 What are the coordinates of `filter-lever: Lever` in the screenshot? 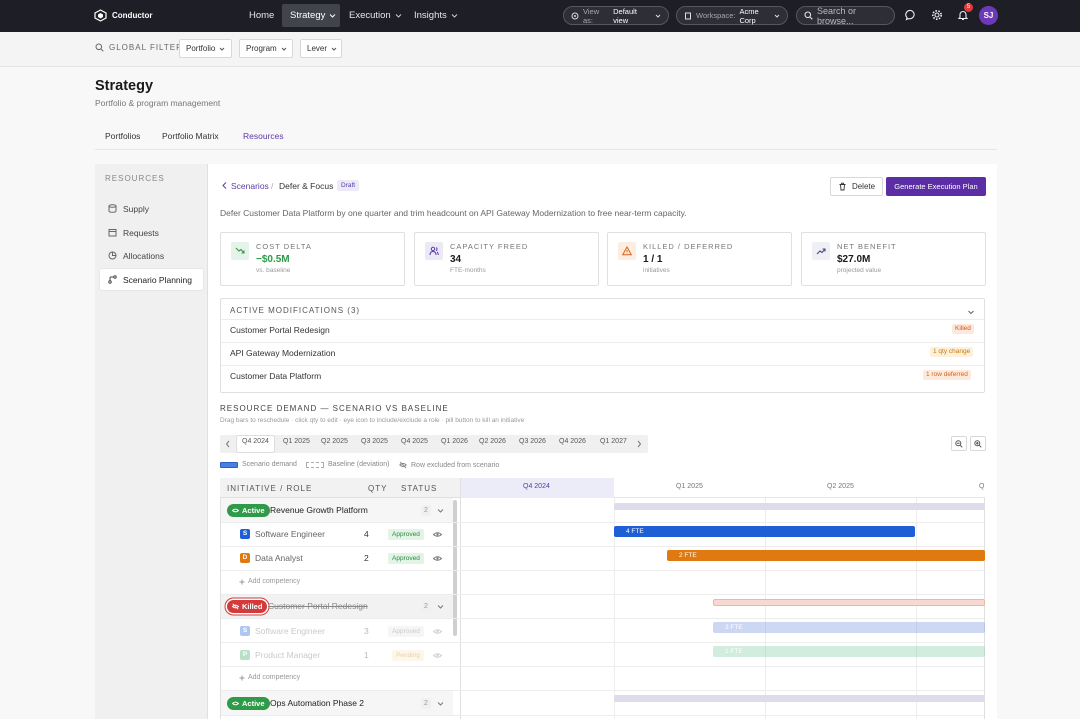 It's located at (321, 48).